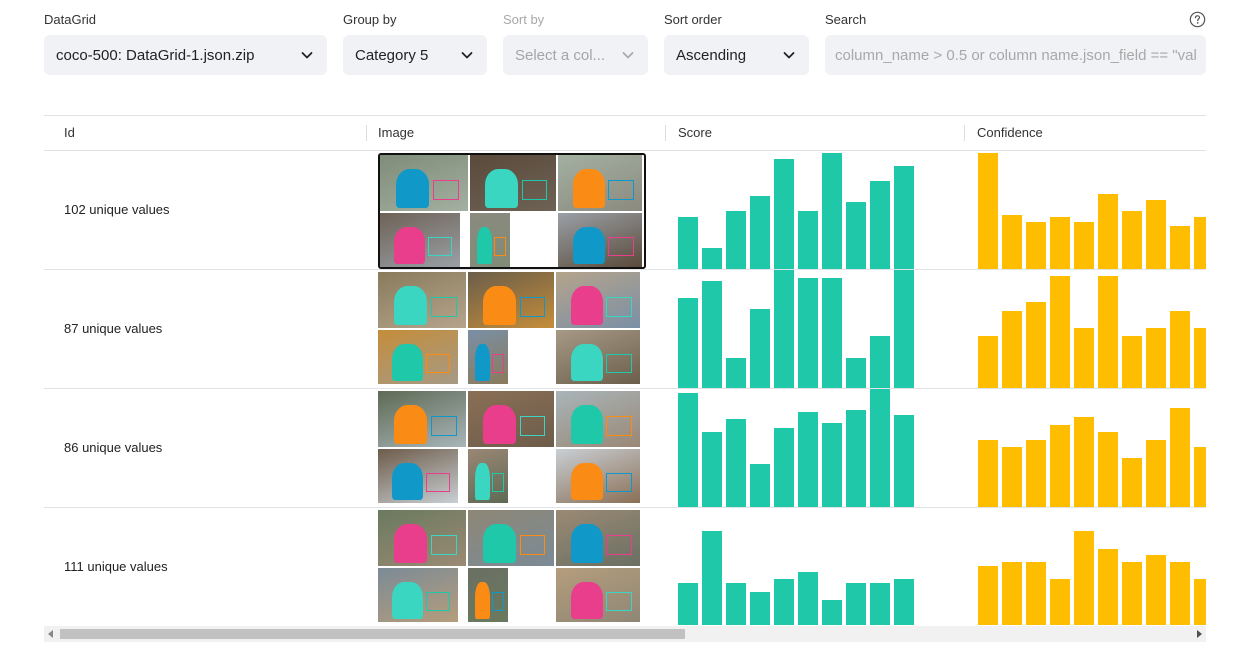 The image size is (1233, 661). What do you see at coordinates (736, 55) in the screenshot?
I see `sort-order-select: Ascending` at bounding box center [736, 55].